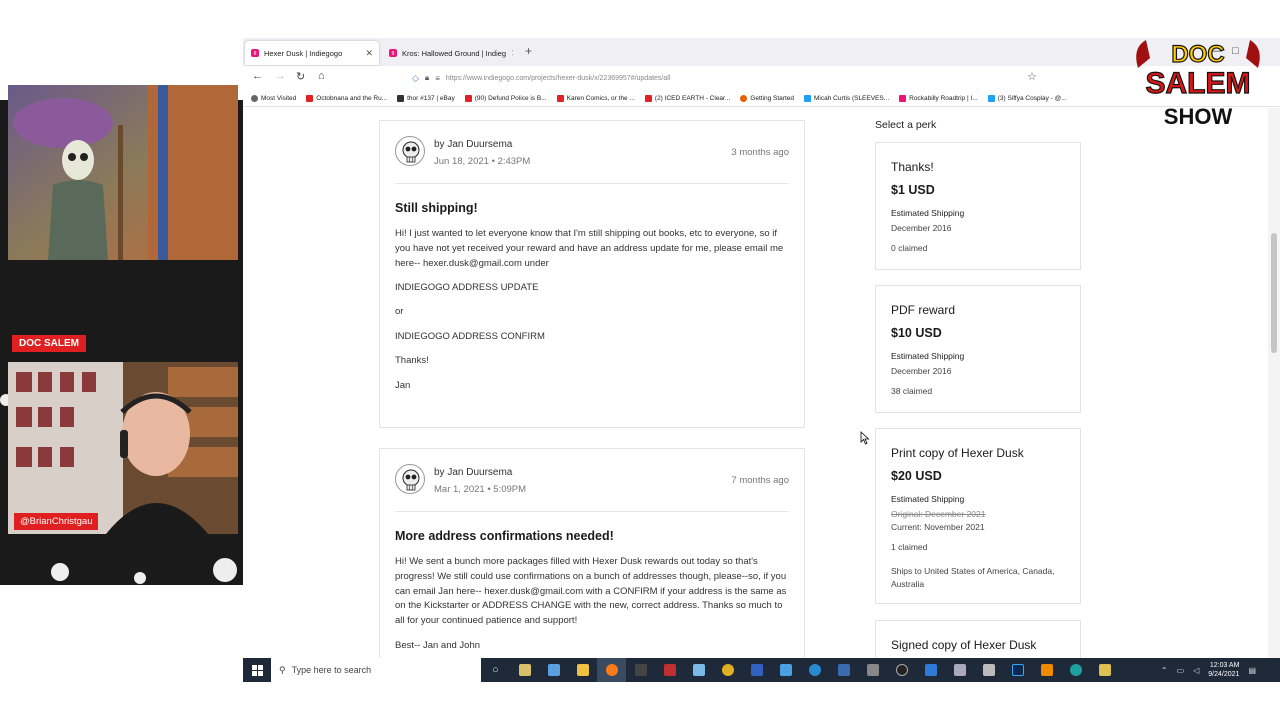 Image resolution: width=1280 pixels, height=720 pixels. What do you see at coordinates (401, 98) in the screenshot?
I see `ebay-icon` at bounding box center [401, 98].